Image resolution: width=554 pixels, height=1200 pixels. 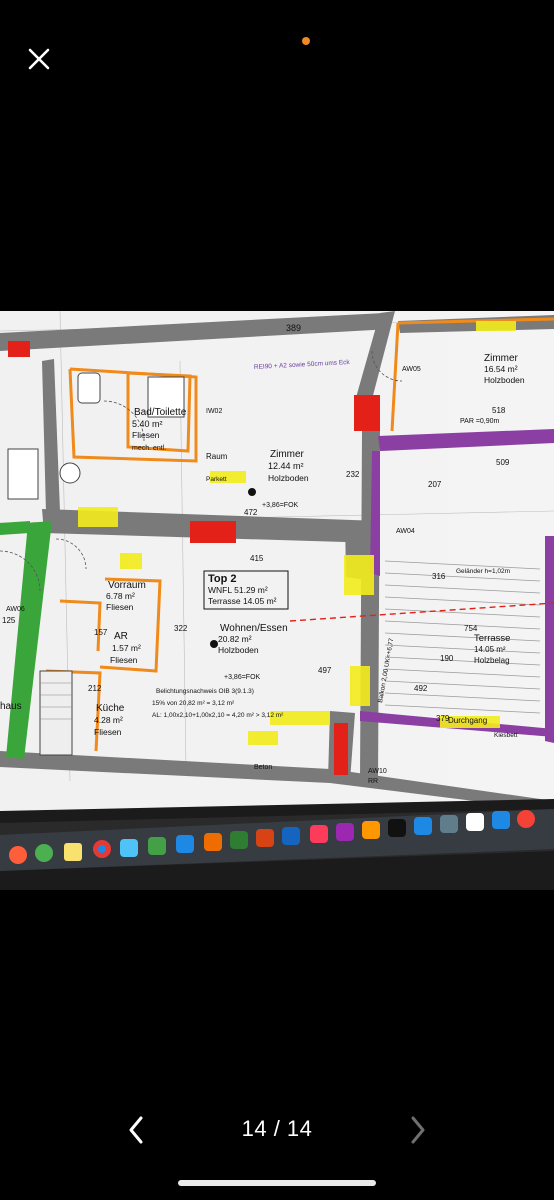 I want to click on chevron-left-icon, so click(x=136, y=1130).